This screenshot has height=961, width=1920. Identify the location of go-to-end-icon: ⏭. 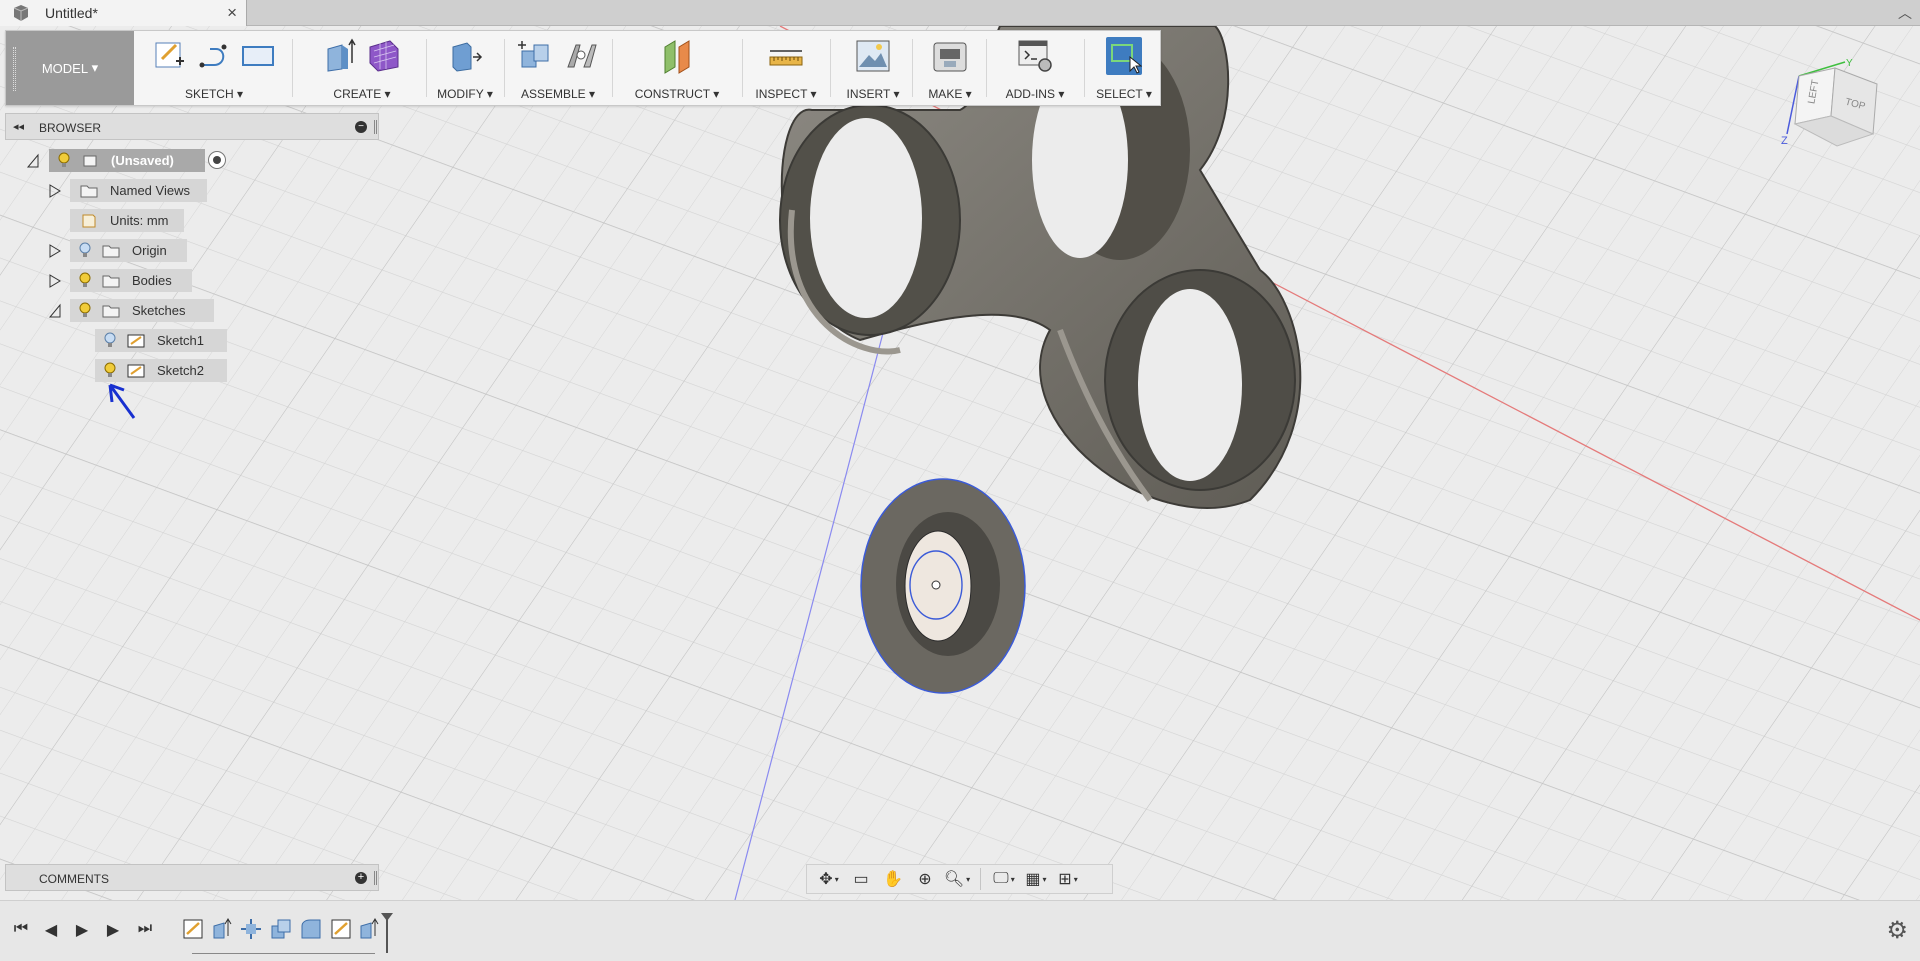
(145, 929).